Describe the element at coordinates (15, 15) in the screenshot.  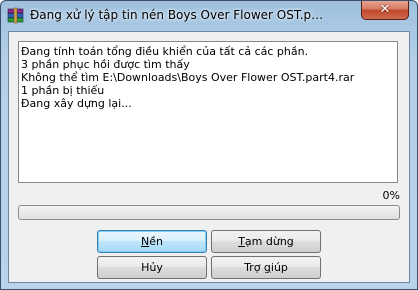
I see `winrar-books-icon` at that location.